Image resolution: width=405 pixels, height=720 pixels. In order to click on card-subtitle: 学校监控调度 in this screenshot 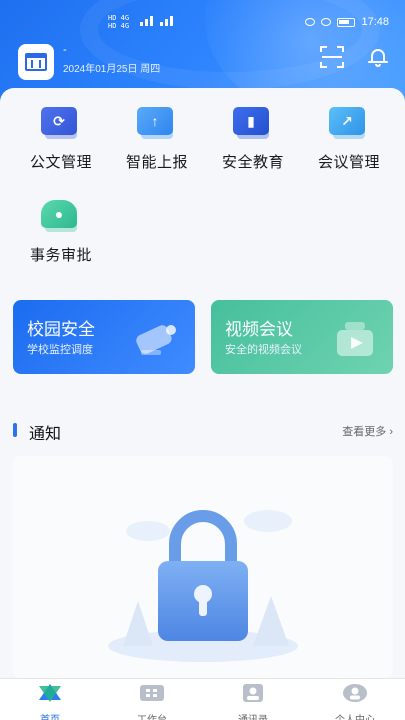, I will do `click(60, 350)`.